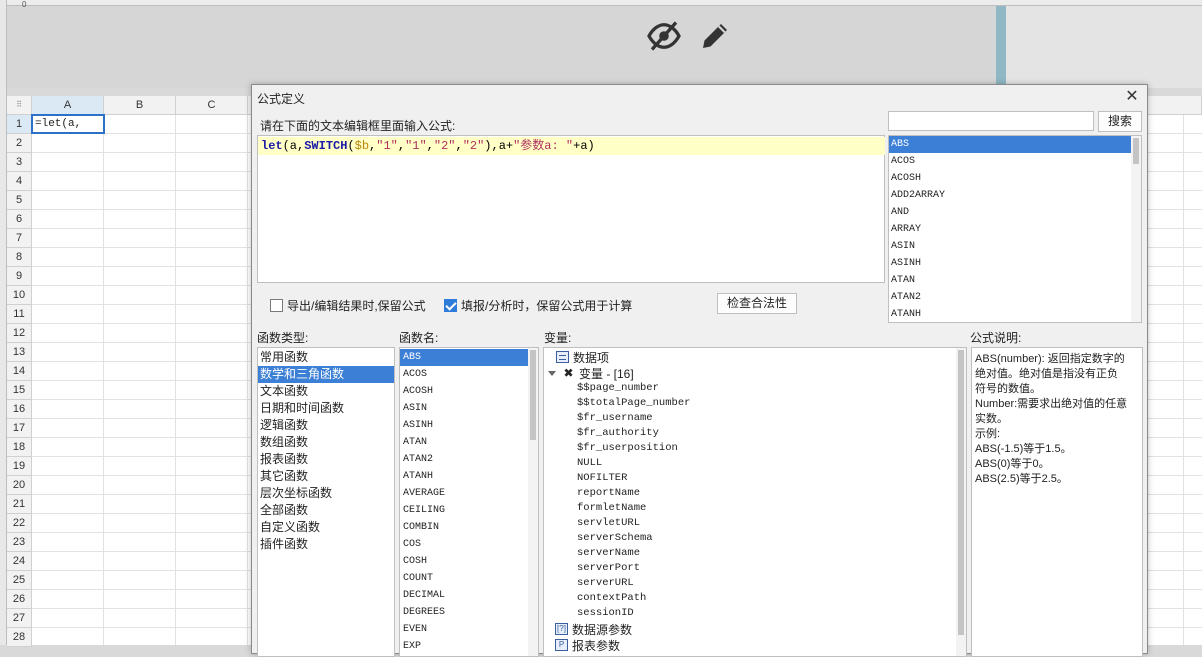 The width and height of the screenshot is (1202, 657). I want to click on row-header: 12, so click(19, 333).